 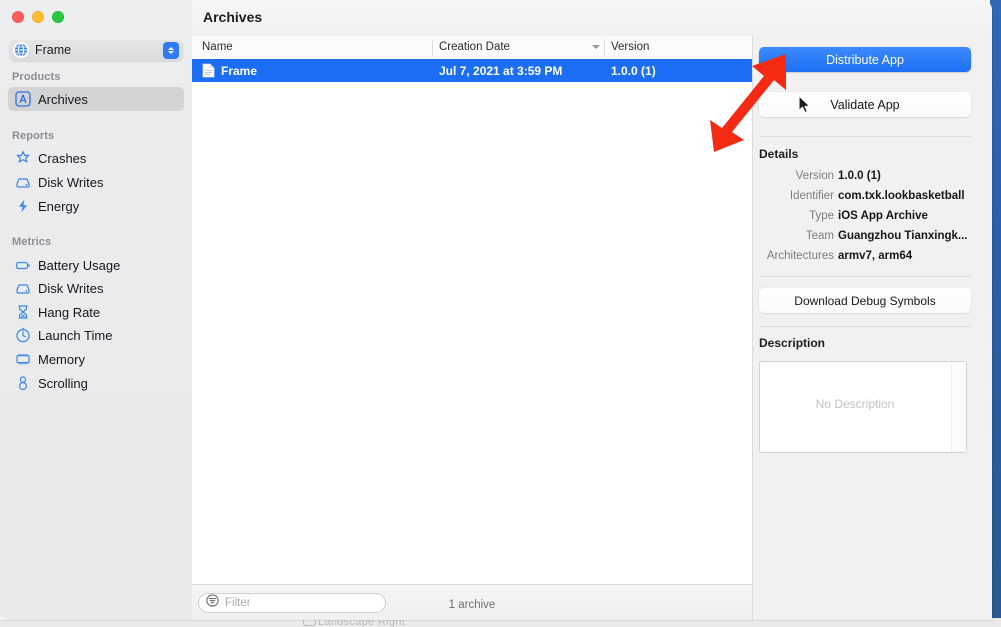 I want to click on sidebar-item-label: Crashes, so click(x=62, y=158).